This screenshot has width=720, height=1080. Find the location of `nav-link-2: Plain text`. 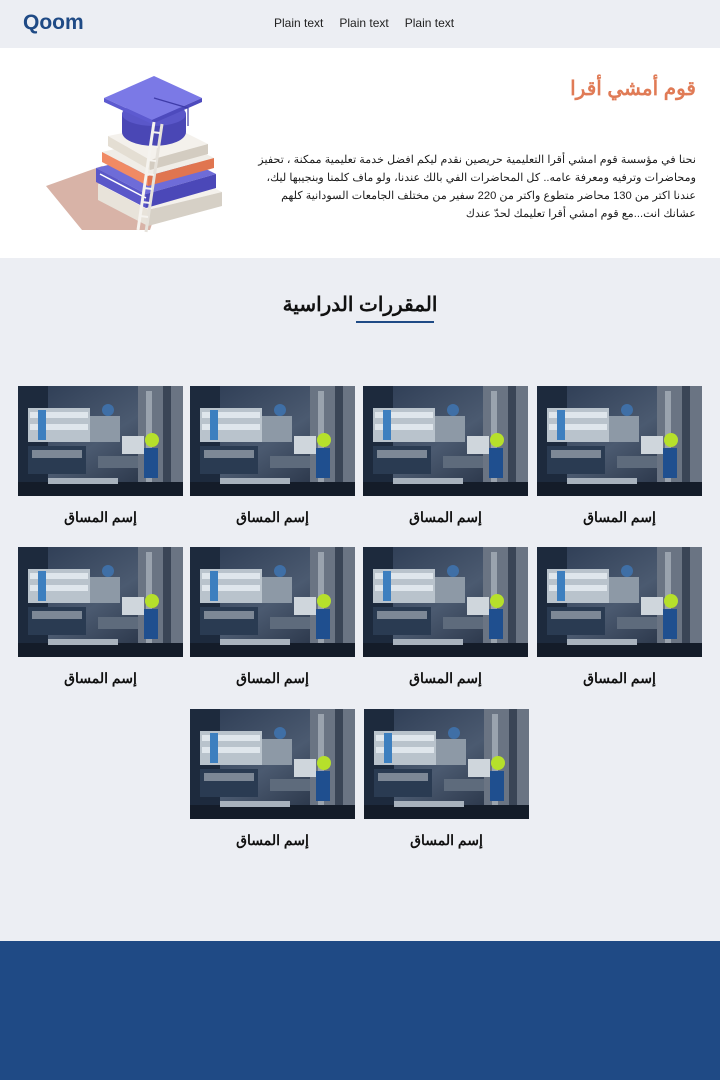

nav-link-2: Plain text is located at coordinates (363, 23).